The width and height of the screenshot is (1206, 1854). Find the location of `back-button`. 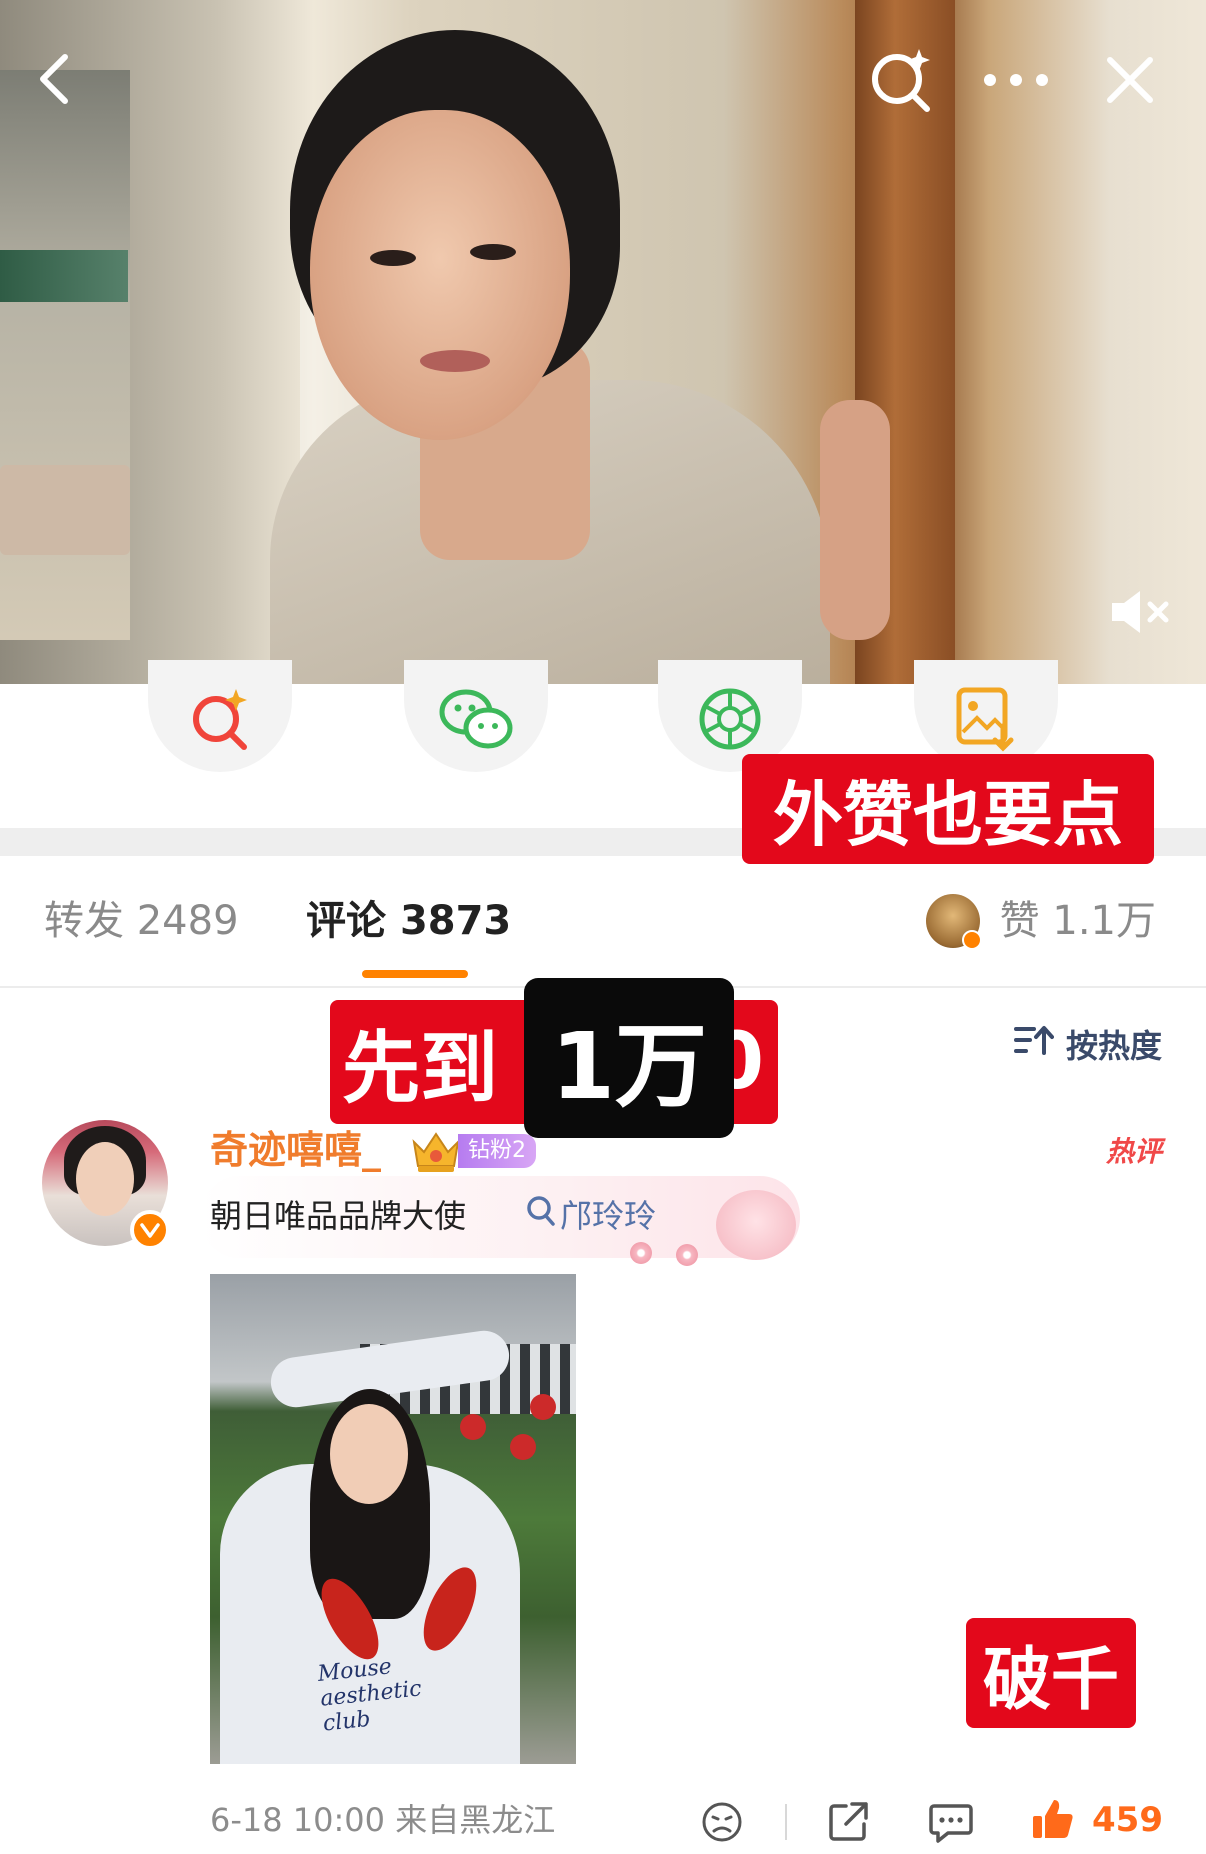

back-button is located at coordinates (55, 79).